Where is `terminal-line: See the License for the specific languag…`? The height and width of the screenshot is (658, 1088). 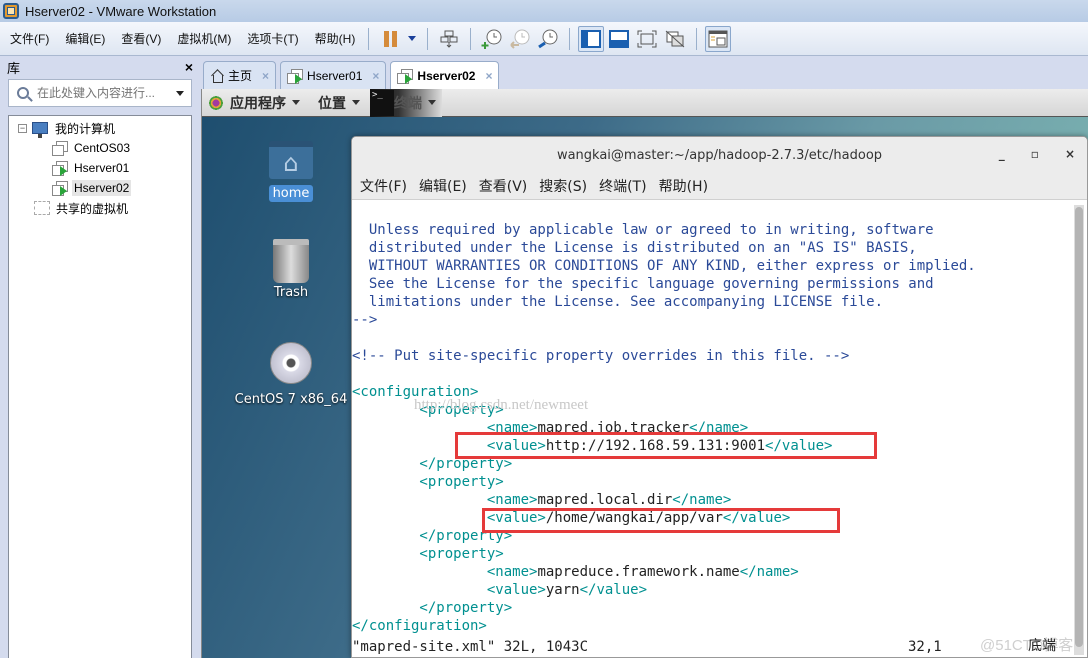 terminal-line: See the License for the specific languag… is located at coordinates (643, 284).